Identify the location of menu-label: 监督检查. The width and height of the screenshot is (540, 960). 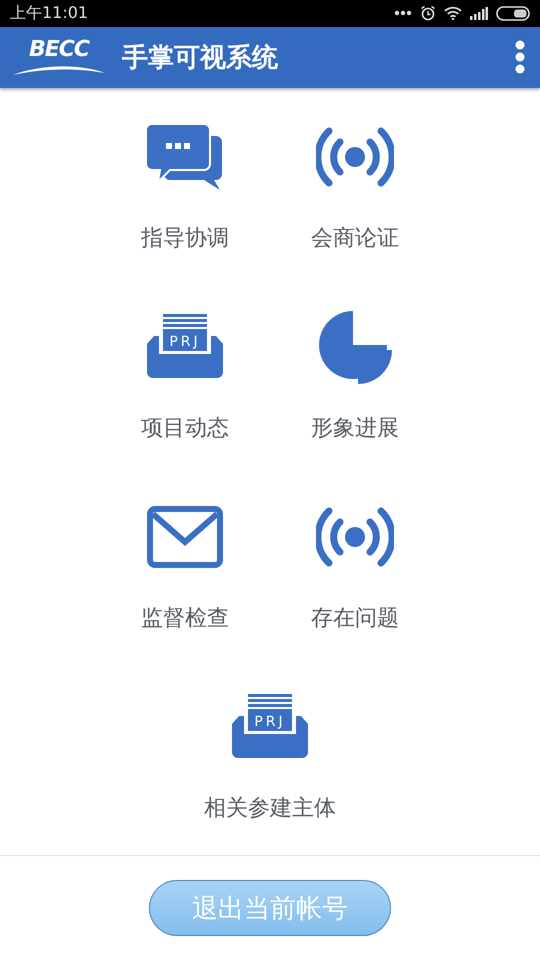
(185, 619).